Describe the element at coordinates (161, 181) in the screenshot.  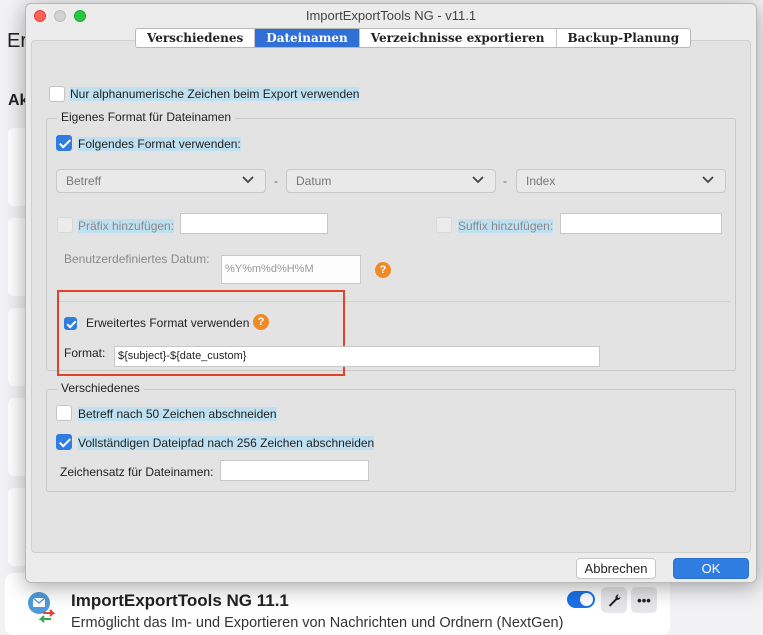
I see `format-select-1: Betreff` at that location.